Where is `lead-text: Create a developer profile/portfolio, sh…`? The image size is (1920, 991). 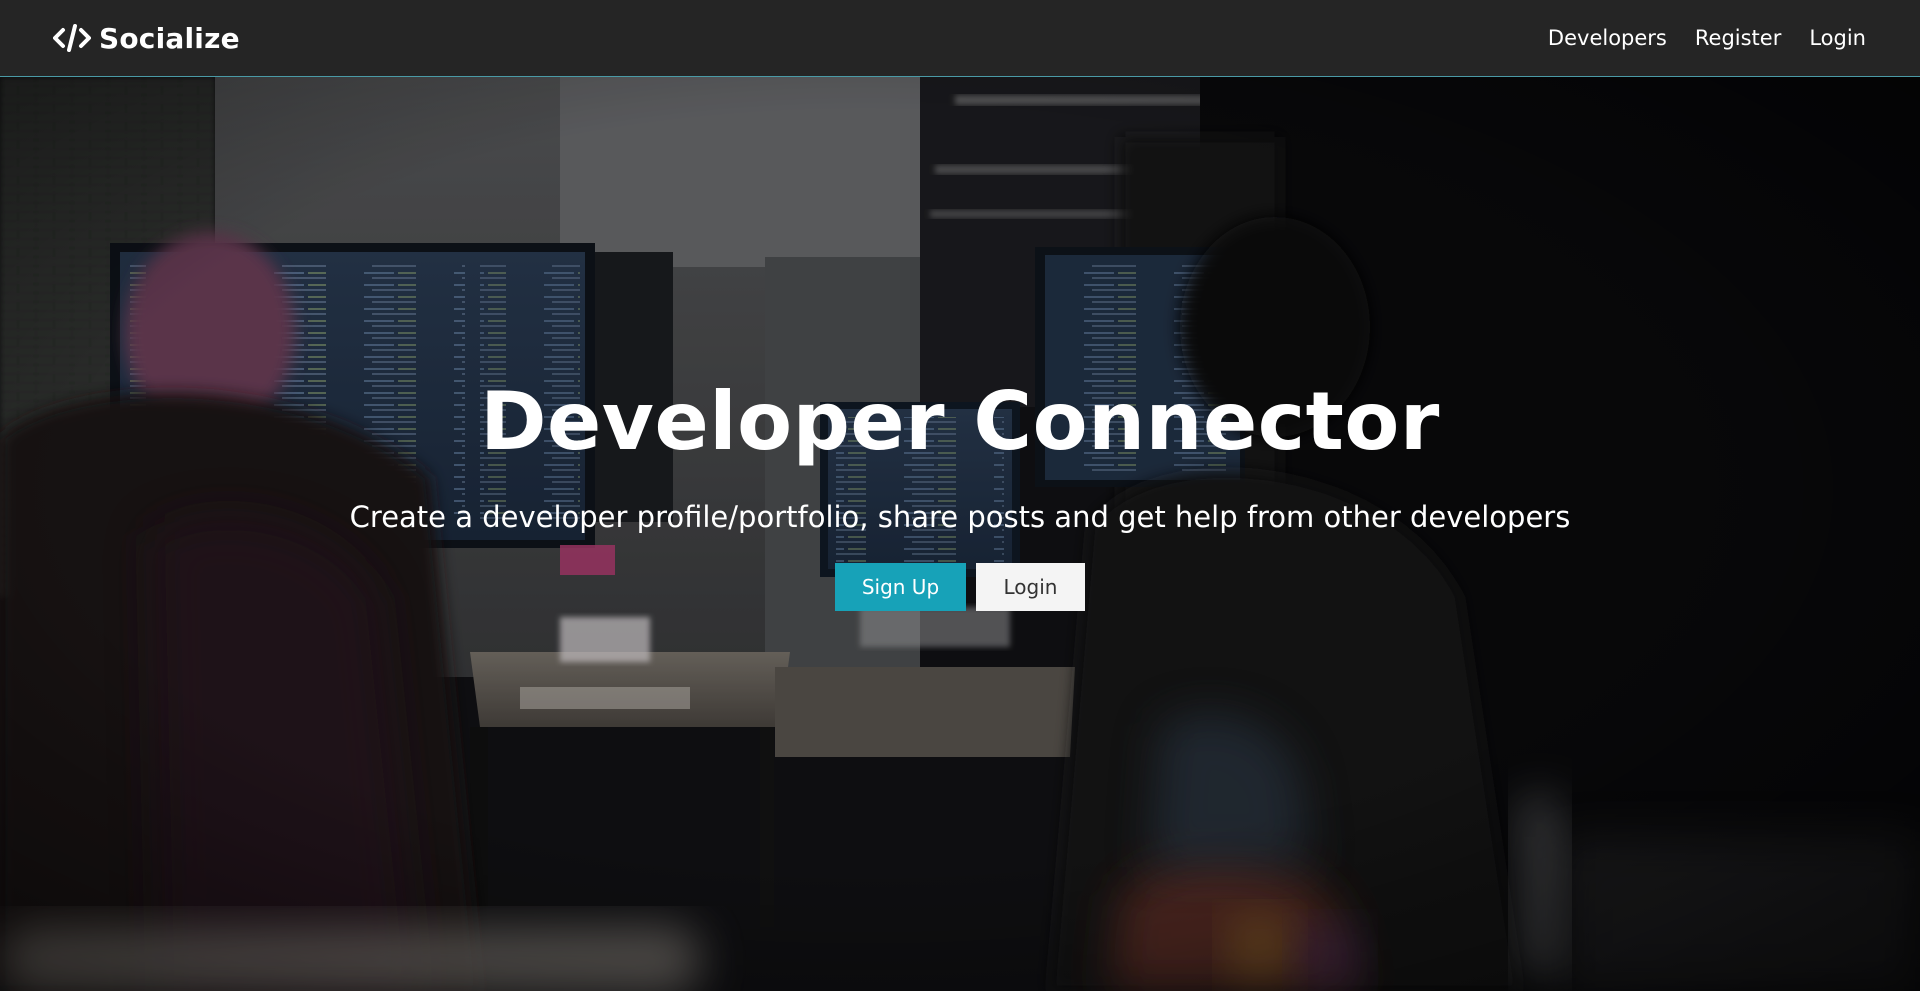
lead-text: Create a developer profile/portfolio, sh… is located at coordinates (960, 517).